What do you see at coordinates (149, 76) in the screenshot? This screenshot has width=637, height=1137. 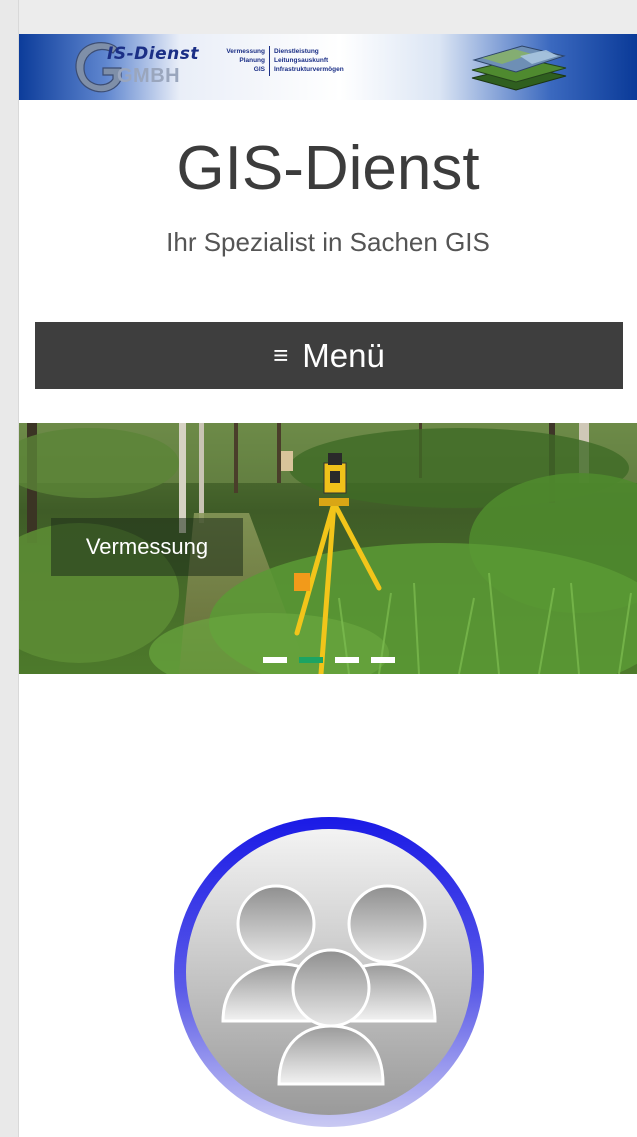 I see `logo-text-bottom: GMBH` at bounding box center [149, 76].